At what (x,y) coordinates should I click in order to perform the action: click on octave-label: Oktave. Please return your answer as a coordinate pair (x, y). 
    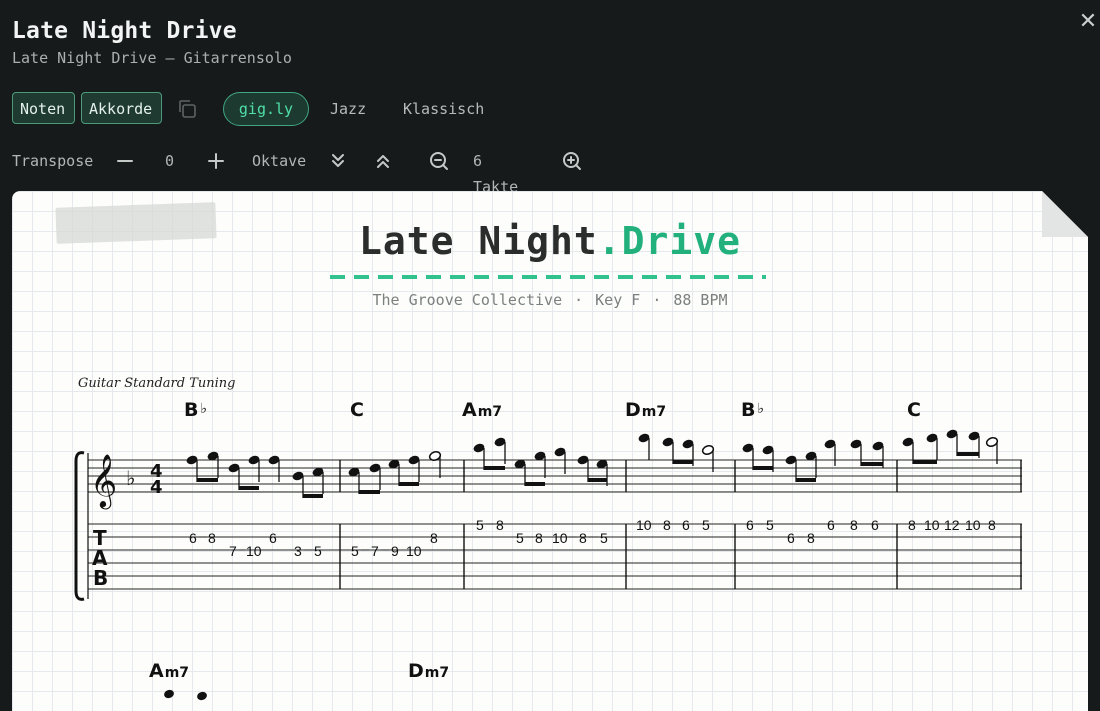
    Looking at the image, I should click on (279, 161).